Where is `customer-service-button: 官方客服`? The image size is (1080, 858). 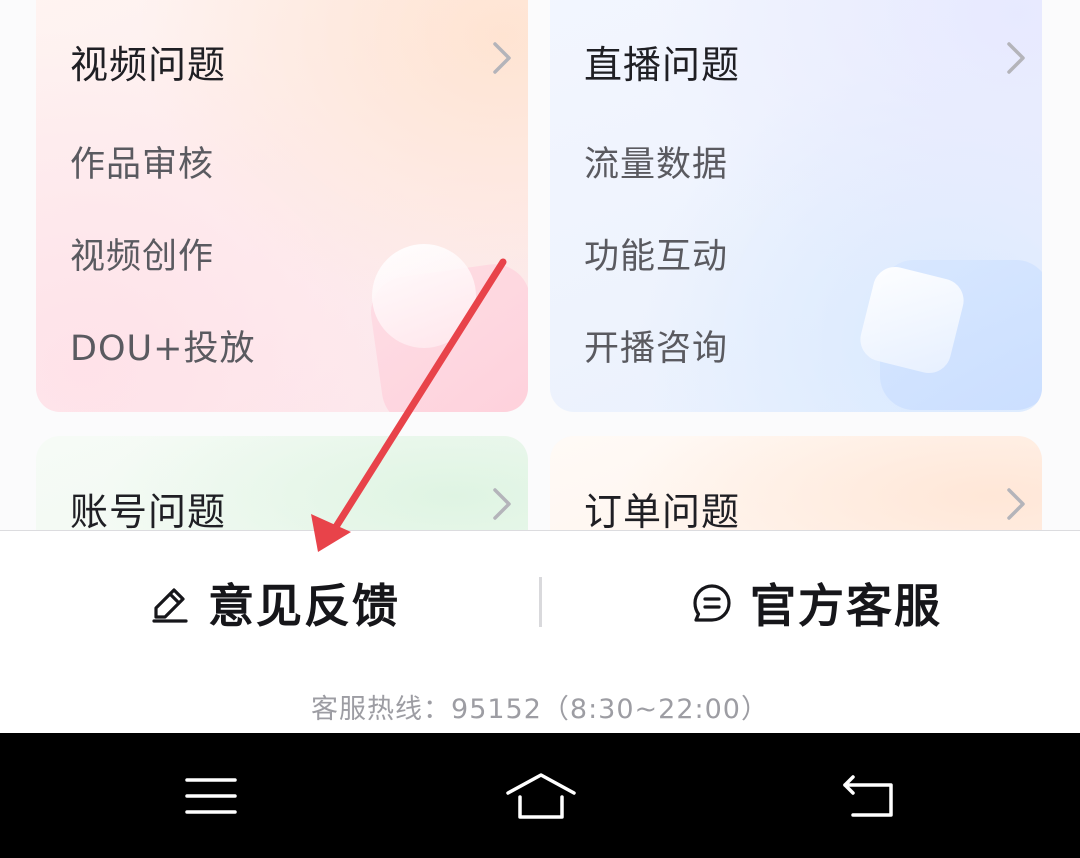
customer-service-button: 官方客服 is located at coordinates (817, 603).